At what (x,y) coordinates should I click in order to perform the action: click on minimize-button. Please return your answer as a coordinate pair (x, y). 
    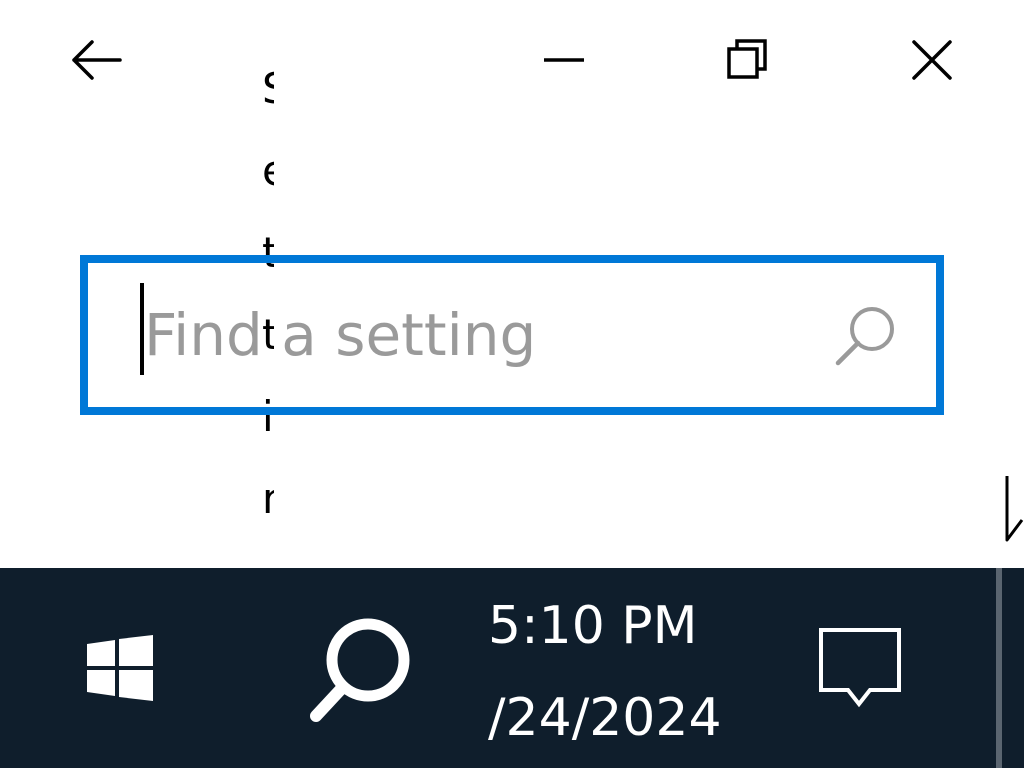
    Looking at the image, I should click on (564, 60).